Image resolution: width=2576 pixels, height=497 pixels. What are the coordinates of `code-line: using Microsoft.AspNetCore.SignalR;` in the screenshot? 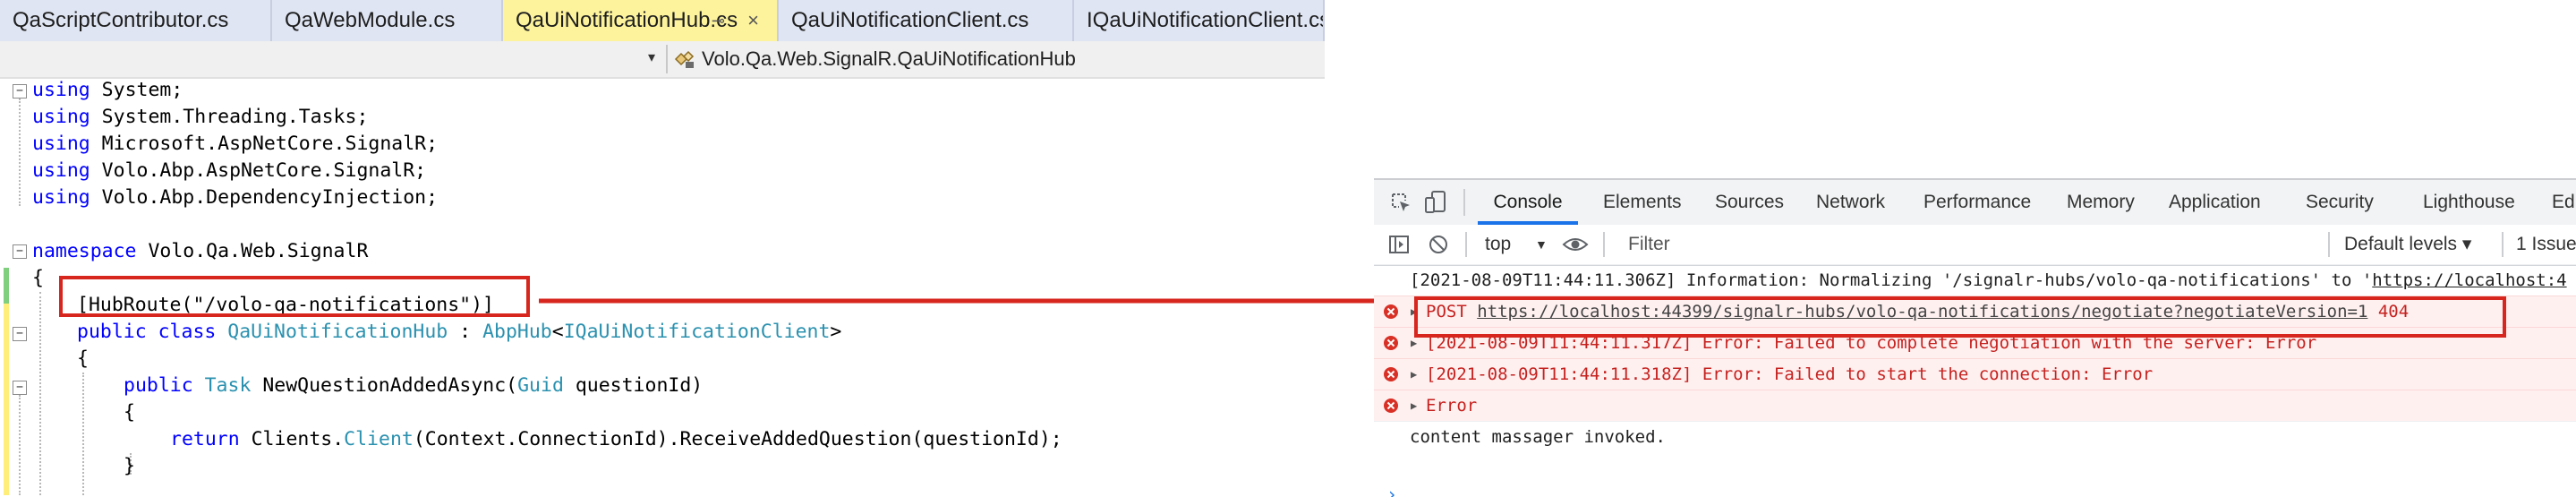 It's located at (235, 144).